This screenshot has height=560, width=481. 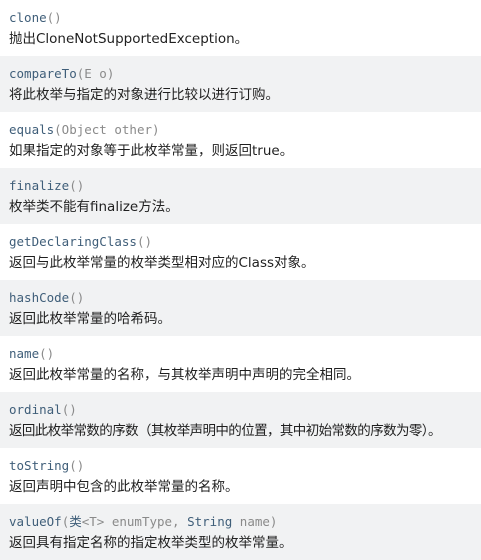 What do you see at coordinates (28, 17) in the screenshot?
I see `method-name-link: clone` at bounding box center [28, 17].